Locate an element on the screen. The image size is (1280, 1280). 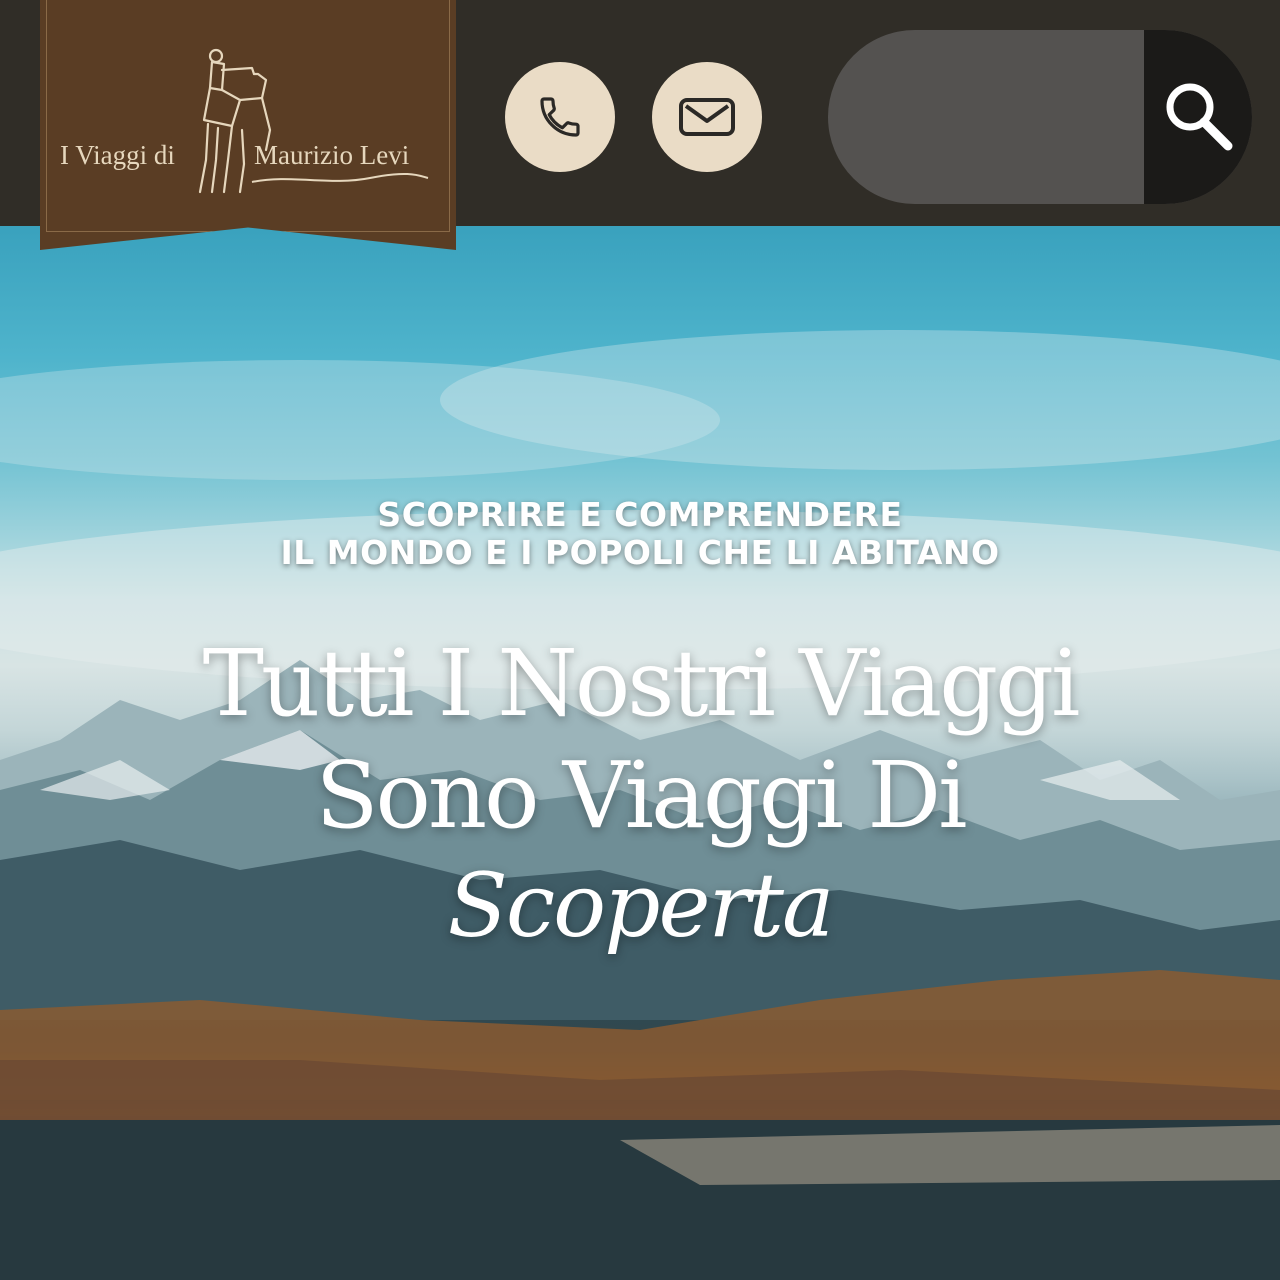
mail-icon is located at coordinates (707, 117).